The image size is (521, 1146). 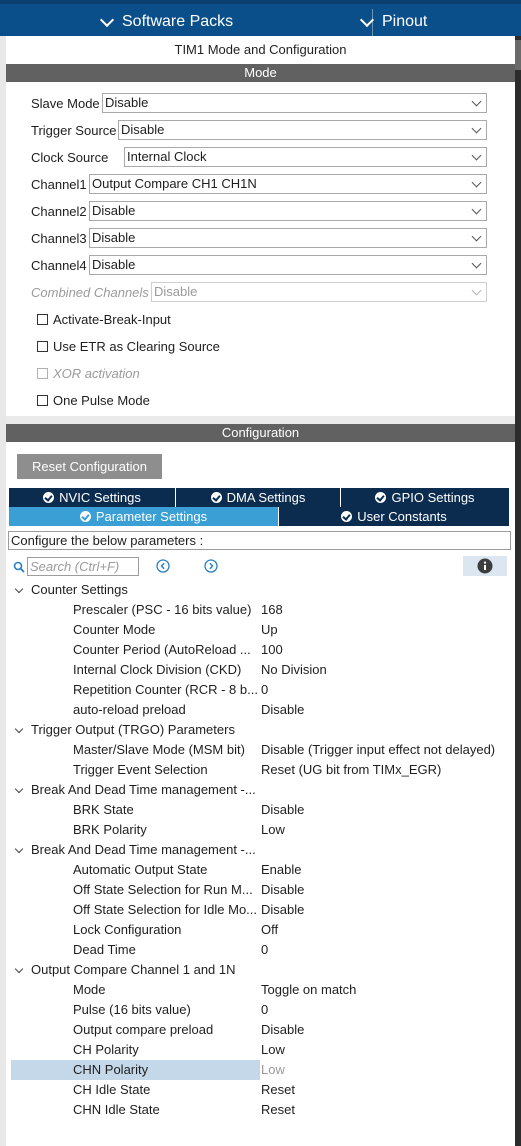 I want to click on parameter-row: CHN Polarity Low, so click(x=259, y=1070).